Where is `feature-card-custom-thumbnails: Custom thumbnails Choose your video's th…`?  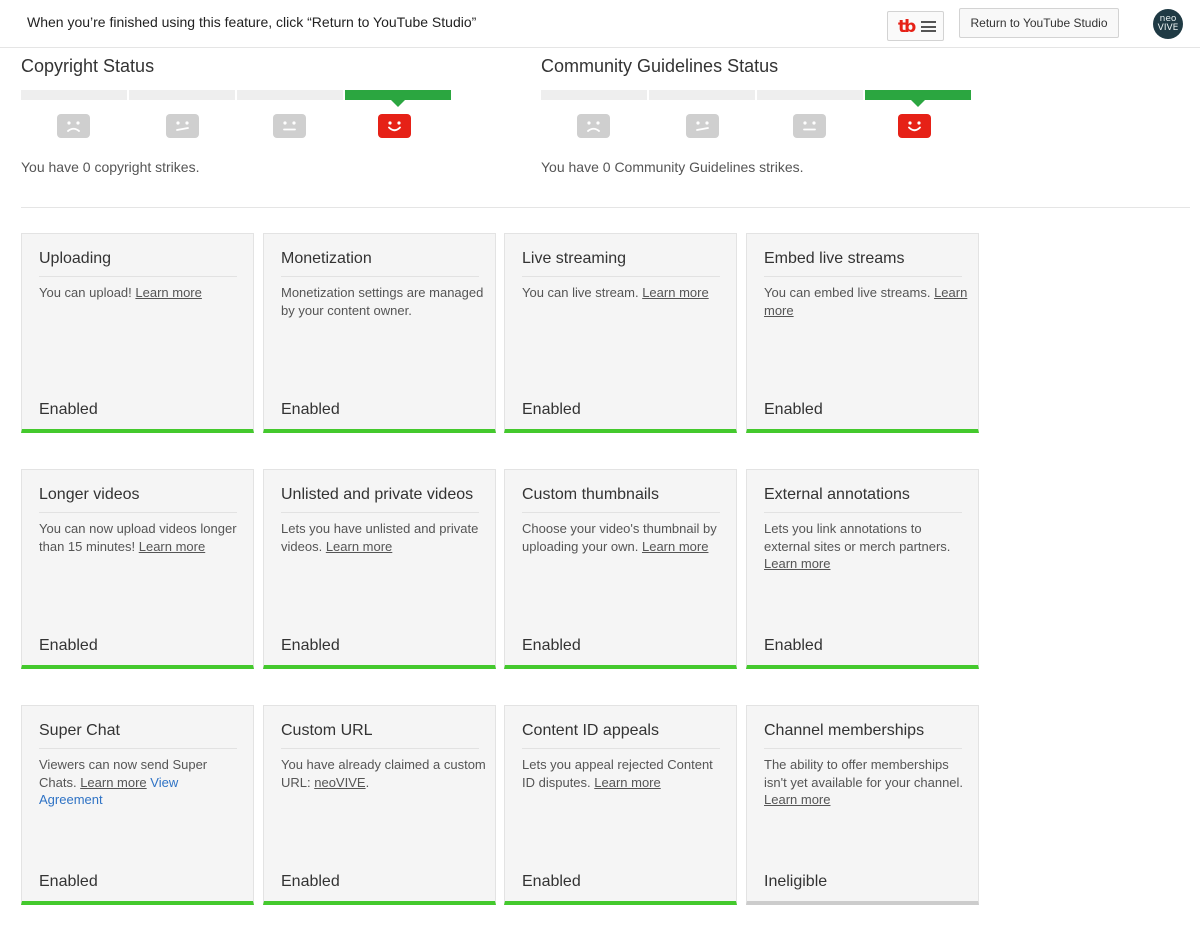 feature-card-custom-thumbnails: Custom thumbnails Choose your video's th… is located at coordinates (620, 569).